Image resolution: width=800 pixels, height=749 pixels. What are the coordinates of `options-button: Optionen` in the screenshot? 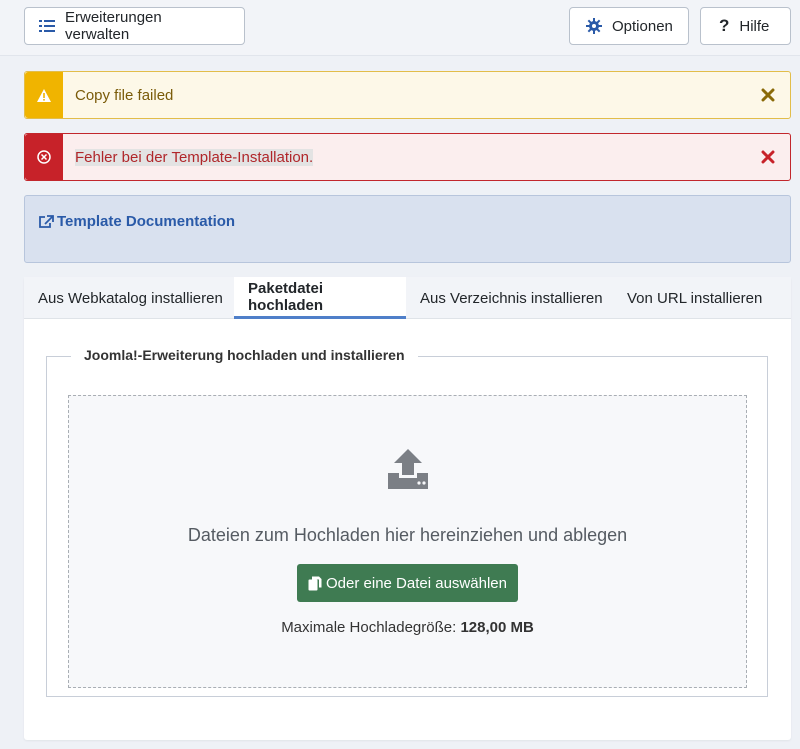 It's located at (629, 26).